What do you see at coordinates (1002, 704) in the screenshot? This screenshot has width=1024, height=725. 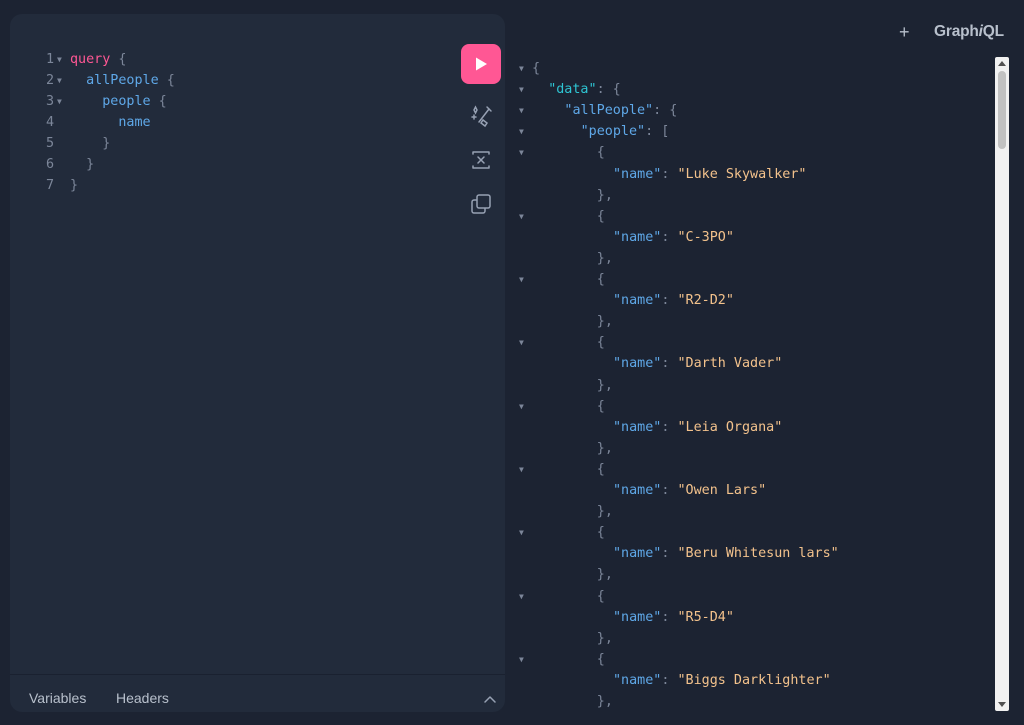 I see `scroll-down-arrow-icon` at bounding box center [1002, 704].